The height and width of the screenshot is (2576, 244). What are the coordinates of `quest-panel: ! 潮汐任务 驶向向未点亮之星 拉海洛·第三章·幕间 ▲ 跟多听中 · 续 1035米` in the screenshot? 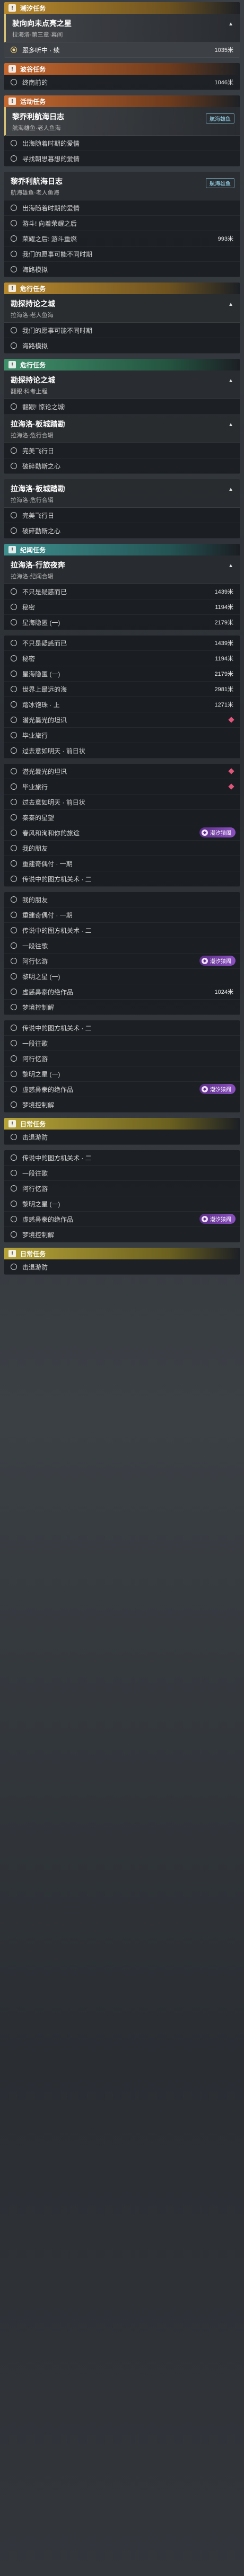 It's located at (122, 30).